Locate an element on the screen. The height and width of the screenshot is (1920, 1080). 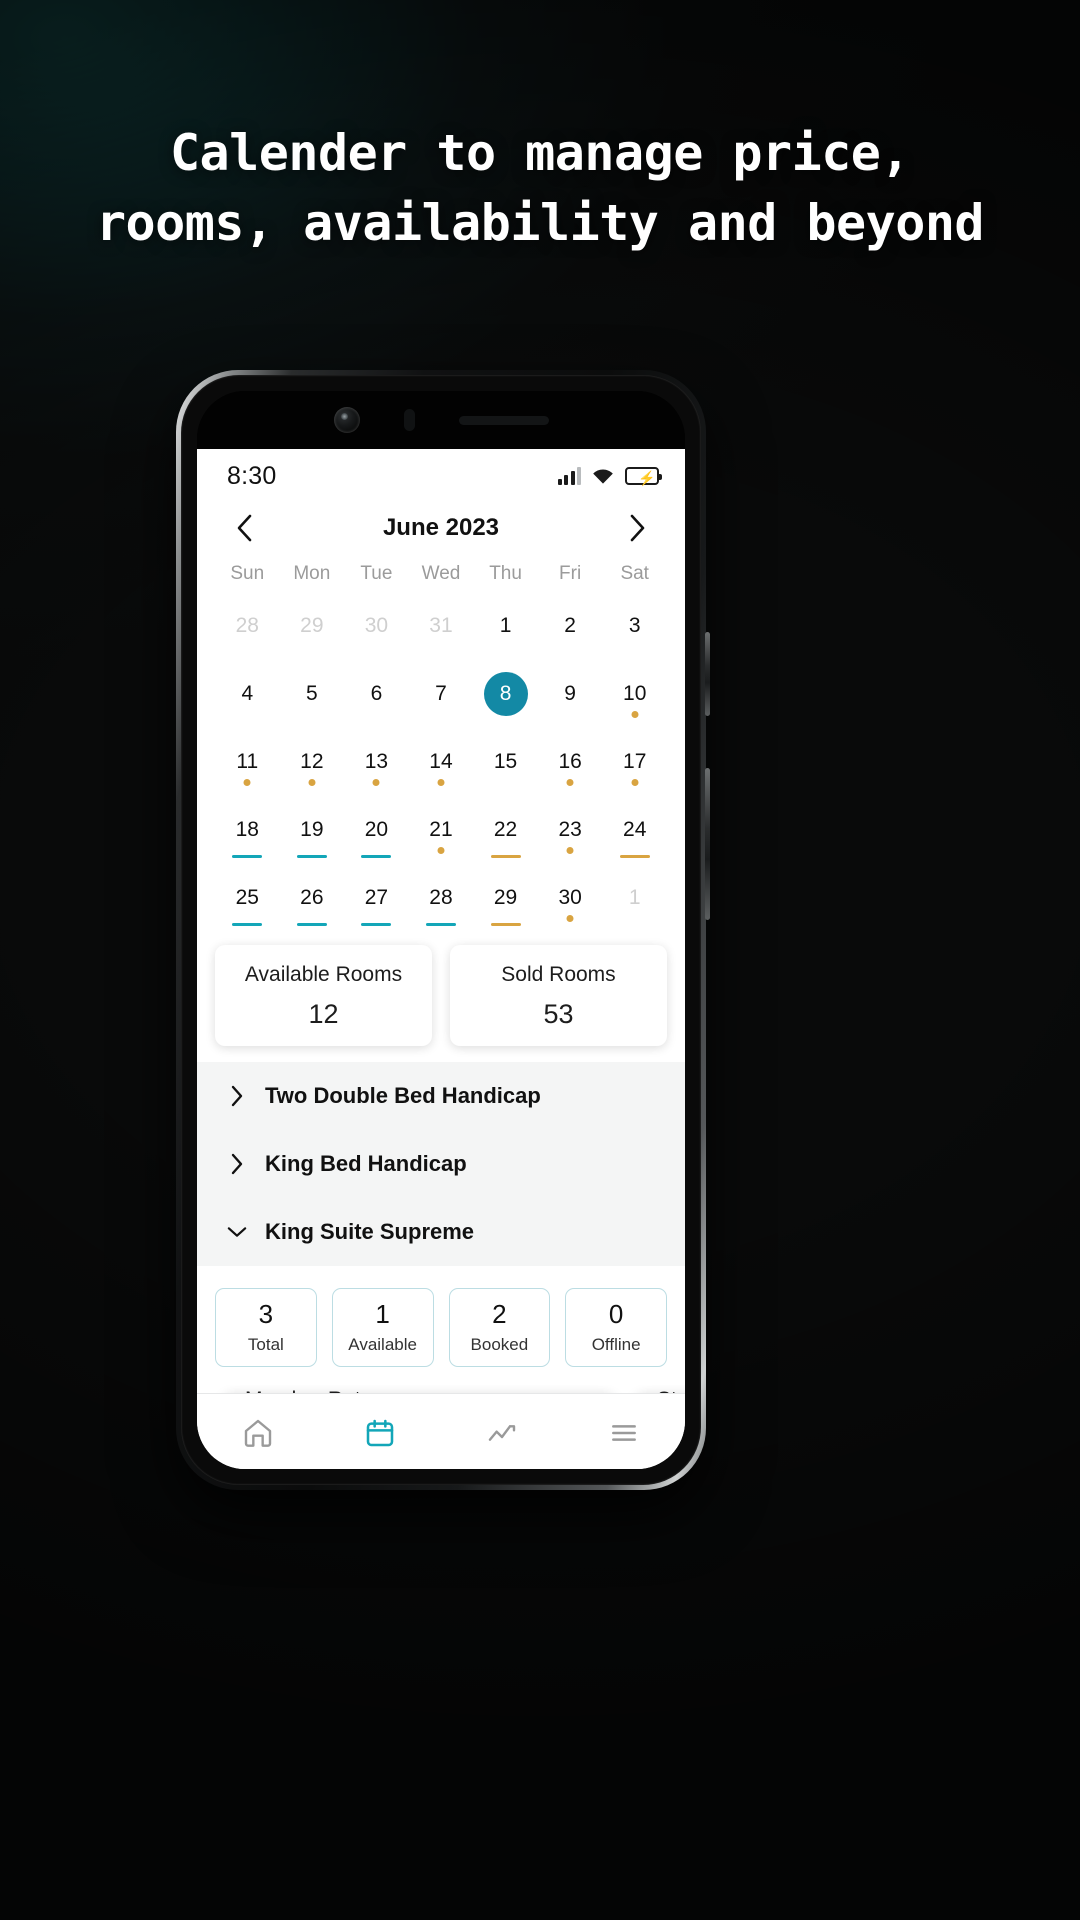
calendar-day: 20 is located at coordinates (376, 830).